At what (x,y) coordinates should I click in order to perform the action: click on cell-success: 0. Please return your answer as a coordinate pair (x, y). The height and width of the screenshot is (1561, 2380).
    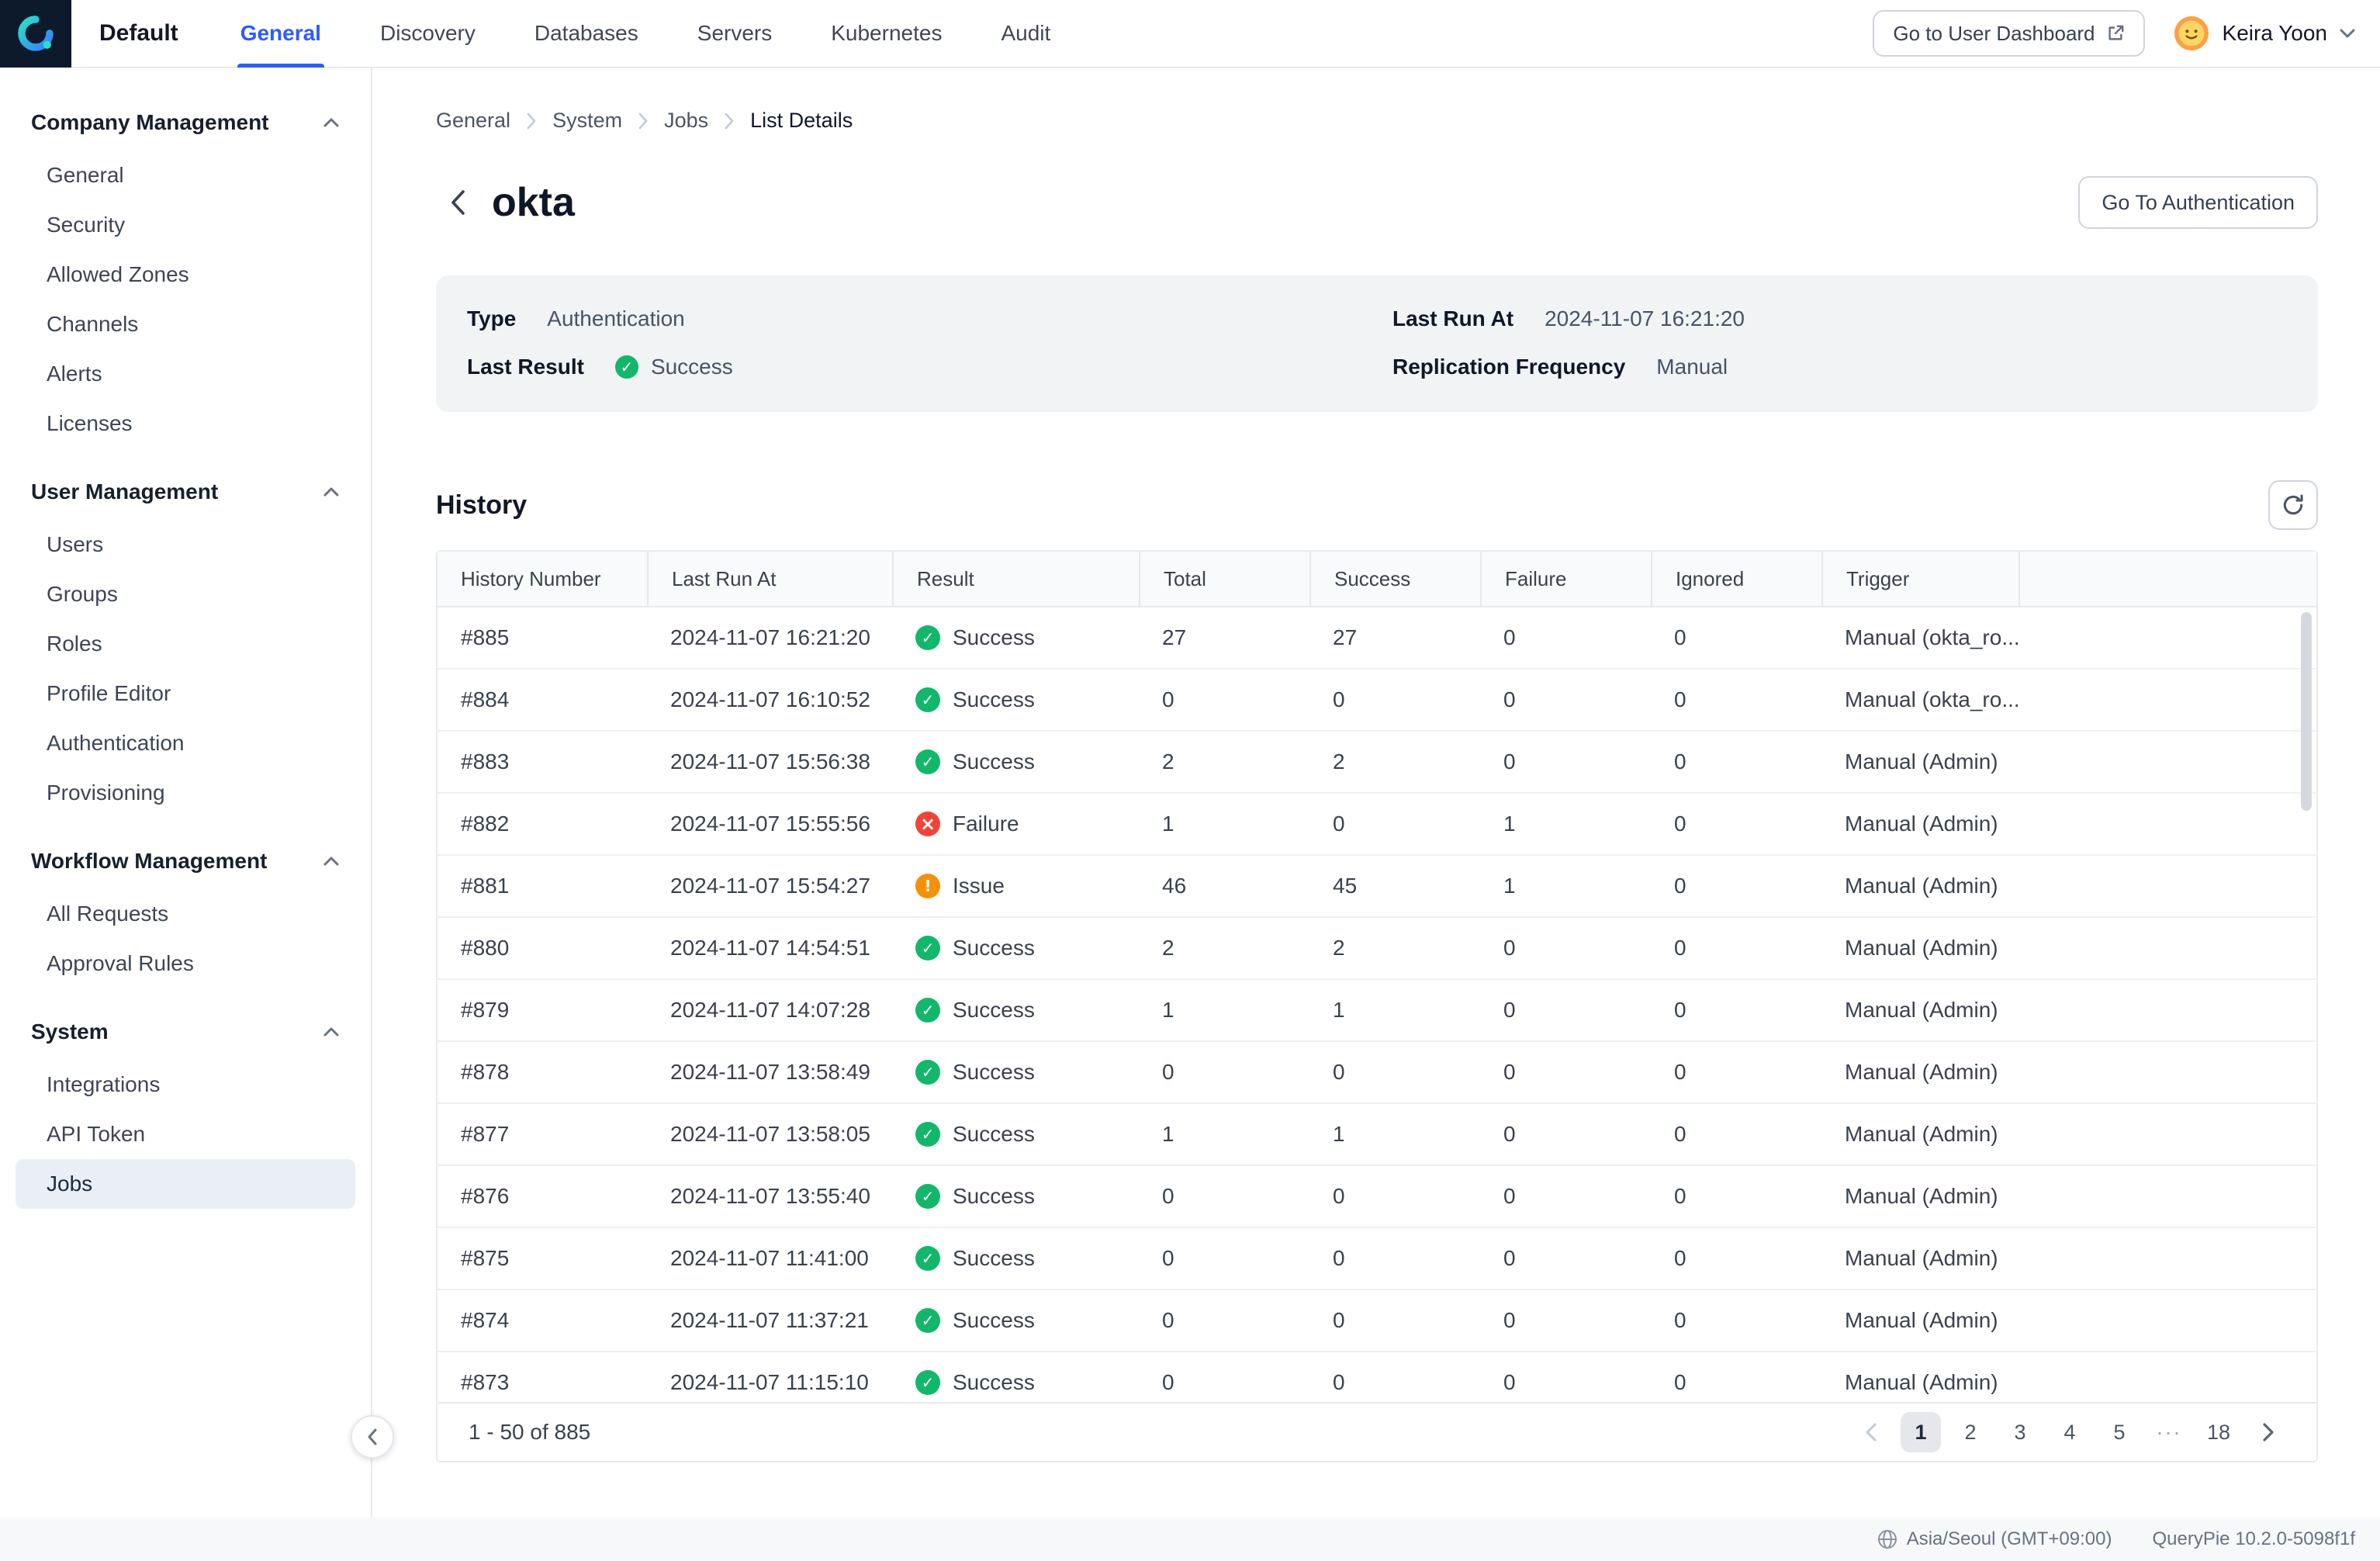
    Looking at the image, I should click on (1339, 1382).